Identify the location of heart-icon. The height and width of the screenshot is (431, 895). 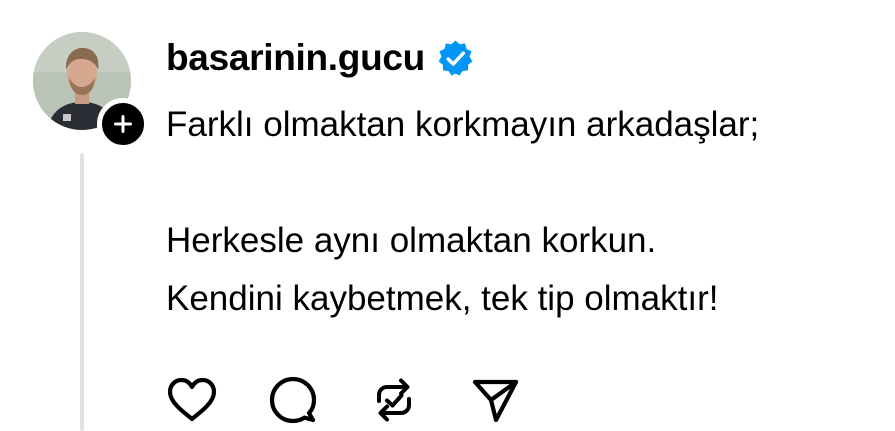
(192, 399).